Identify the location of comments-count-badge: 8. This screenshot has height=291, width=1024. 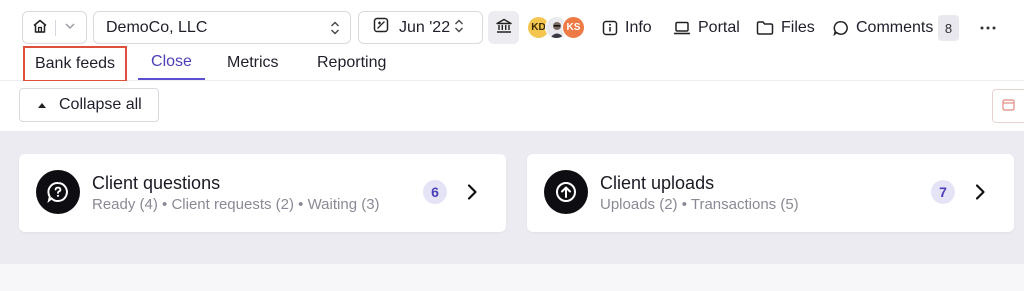
(948, 28).